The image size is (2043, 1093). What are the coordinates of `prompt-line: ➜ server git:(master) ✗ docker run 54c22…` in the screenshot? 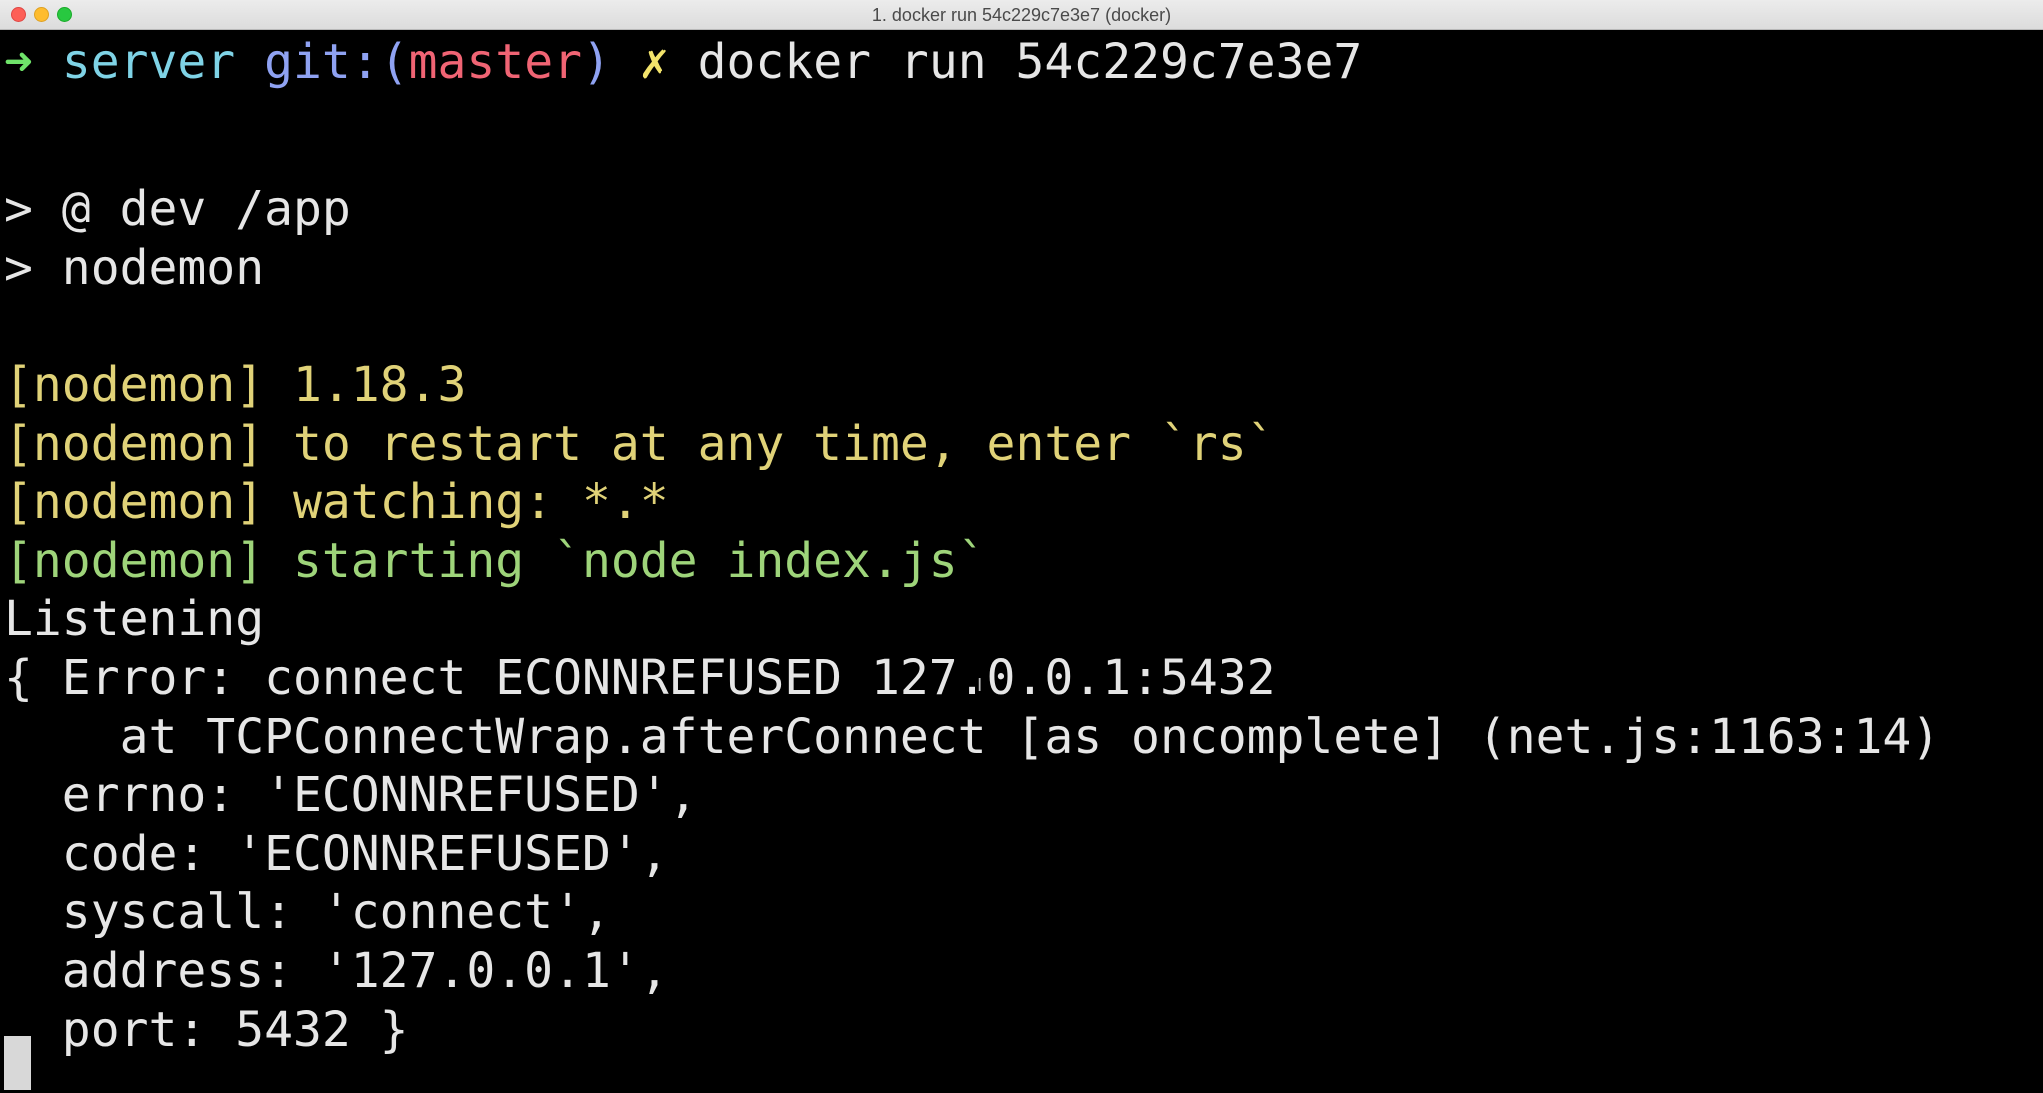 It's located at (683, 62).